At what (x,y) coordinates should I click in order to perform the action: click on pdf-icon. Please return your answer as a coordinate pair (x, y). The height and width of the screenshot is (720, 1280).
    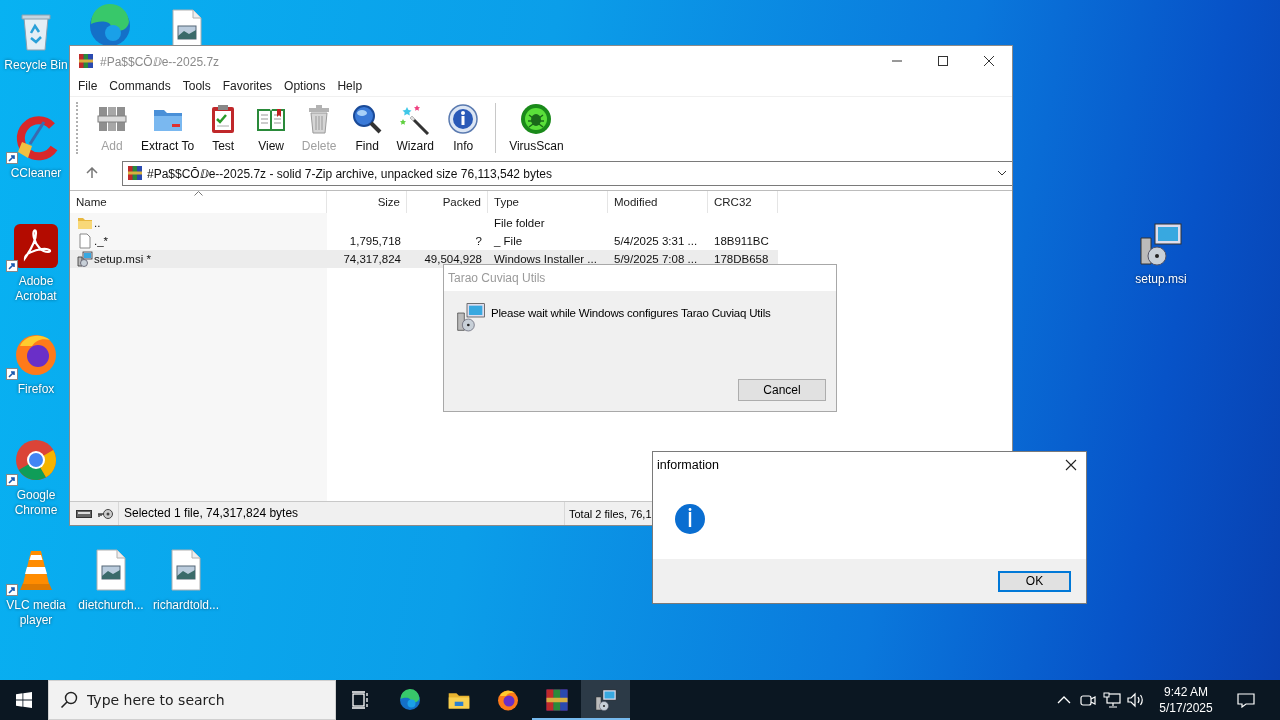
    Looking at the image, I should click on (36, 246).